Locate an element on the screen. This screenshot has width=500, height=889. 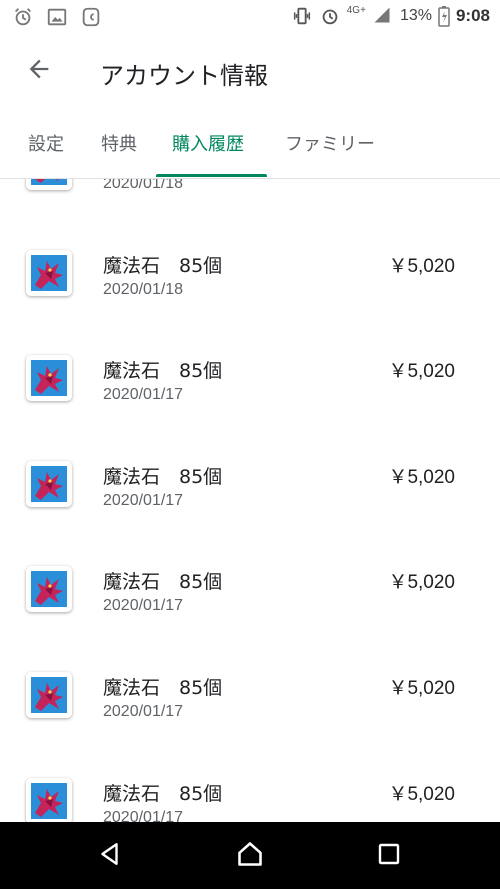
signal-icon is located at coordinates (383, 16).